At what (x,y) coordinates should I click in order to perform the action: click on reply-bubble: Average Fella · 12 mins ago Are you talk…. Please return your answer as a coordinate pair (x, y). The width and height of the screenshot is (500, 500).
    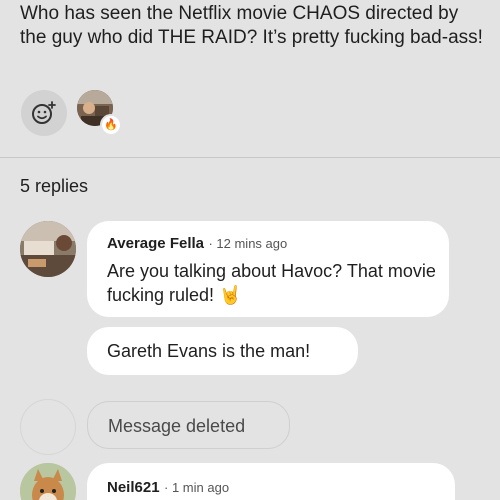
    Looking at the image, I should click on (268, 269).